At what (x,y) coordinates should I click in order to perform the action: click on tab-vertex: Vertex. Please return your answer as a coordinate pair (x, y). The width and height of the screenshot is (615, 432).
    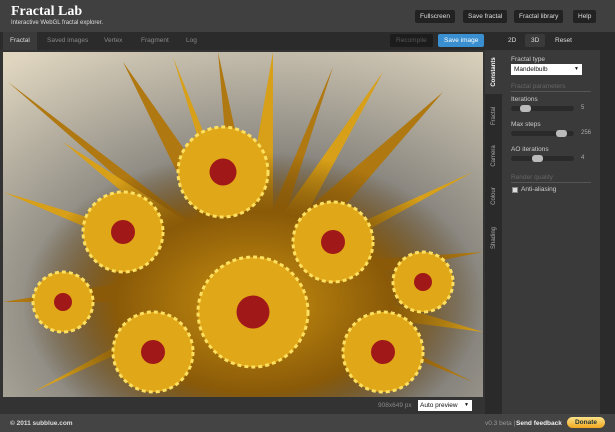
    Looking at the image, I should click on (113, 41).